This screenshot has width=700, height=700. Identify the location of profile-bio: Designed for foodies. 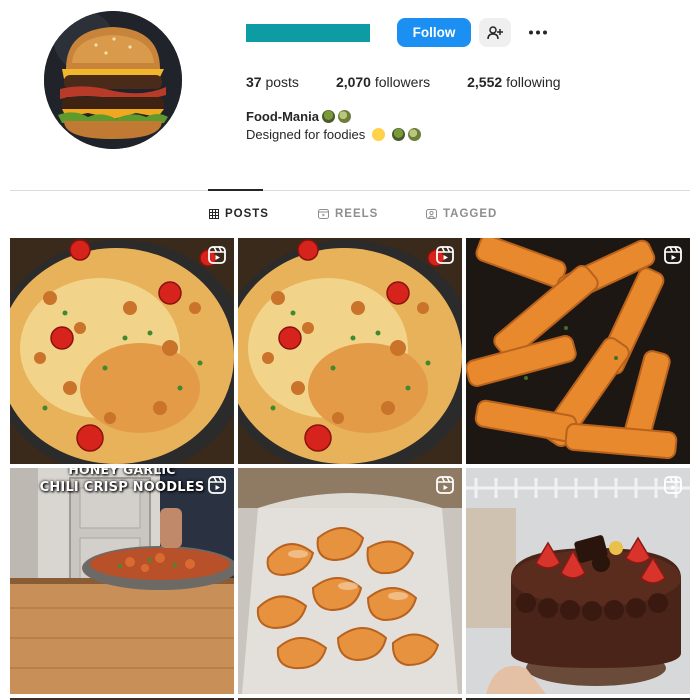
(333, 134).